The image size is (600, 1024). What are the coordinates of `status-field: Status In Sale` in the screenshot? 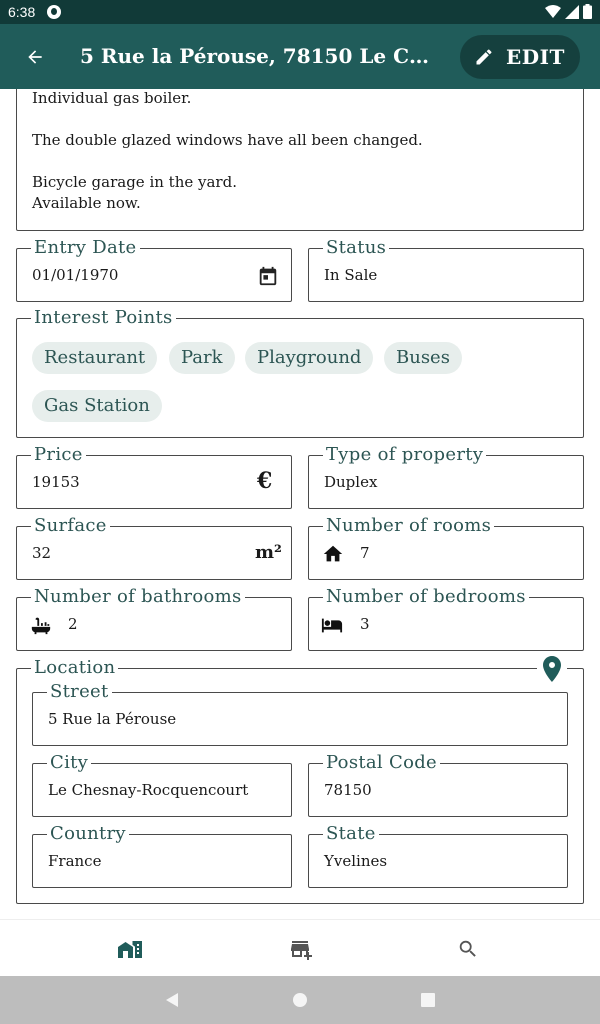 It's located at (446, 269).